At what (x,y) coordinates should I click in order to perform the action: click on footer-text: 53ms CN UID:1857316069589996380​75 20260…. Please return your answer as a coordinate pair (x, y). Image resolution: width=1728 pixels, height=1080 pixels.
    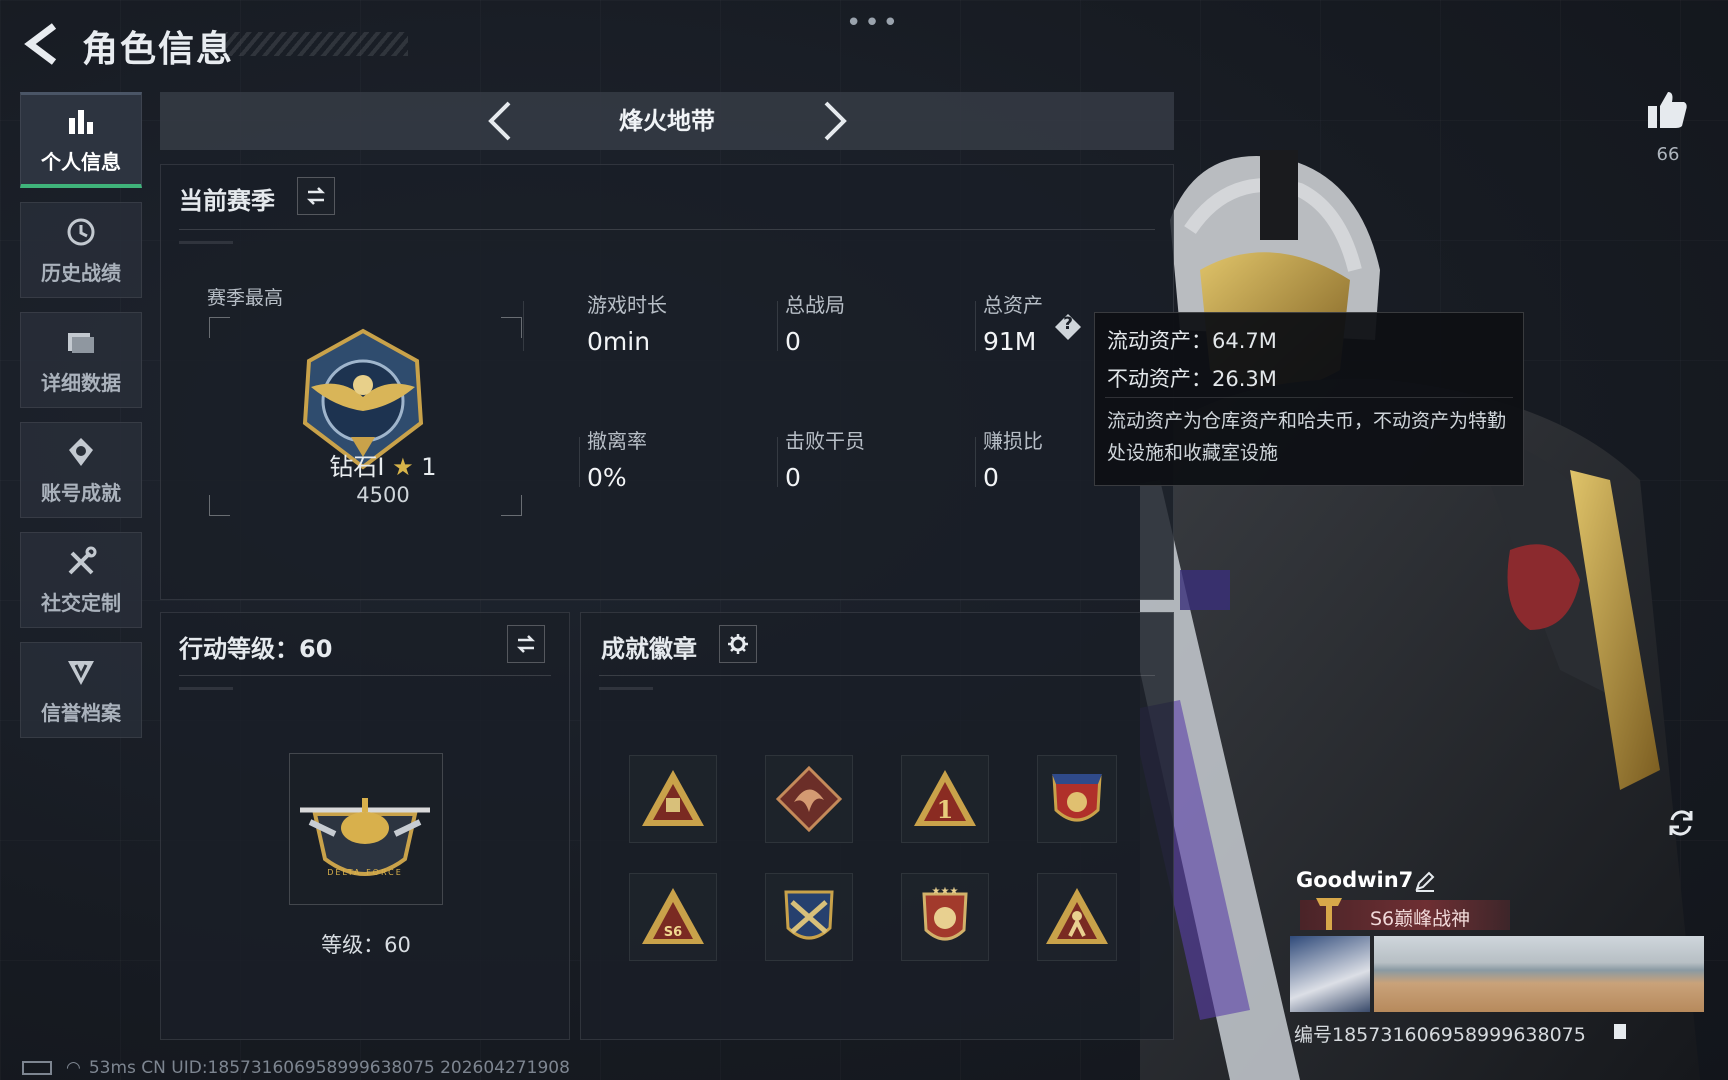
    Looking at the image, I should click on (329, 1068).